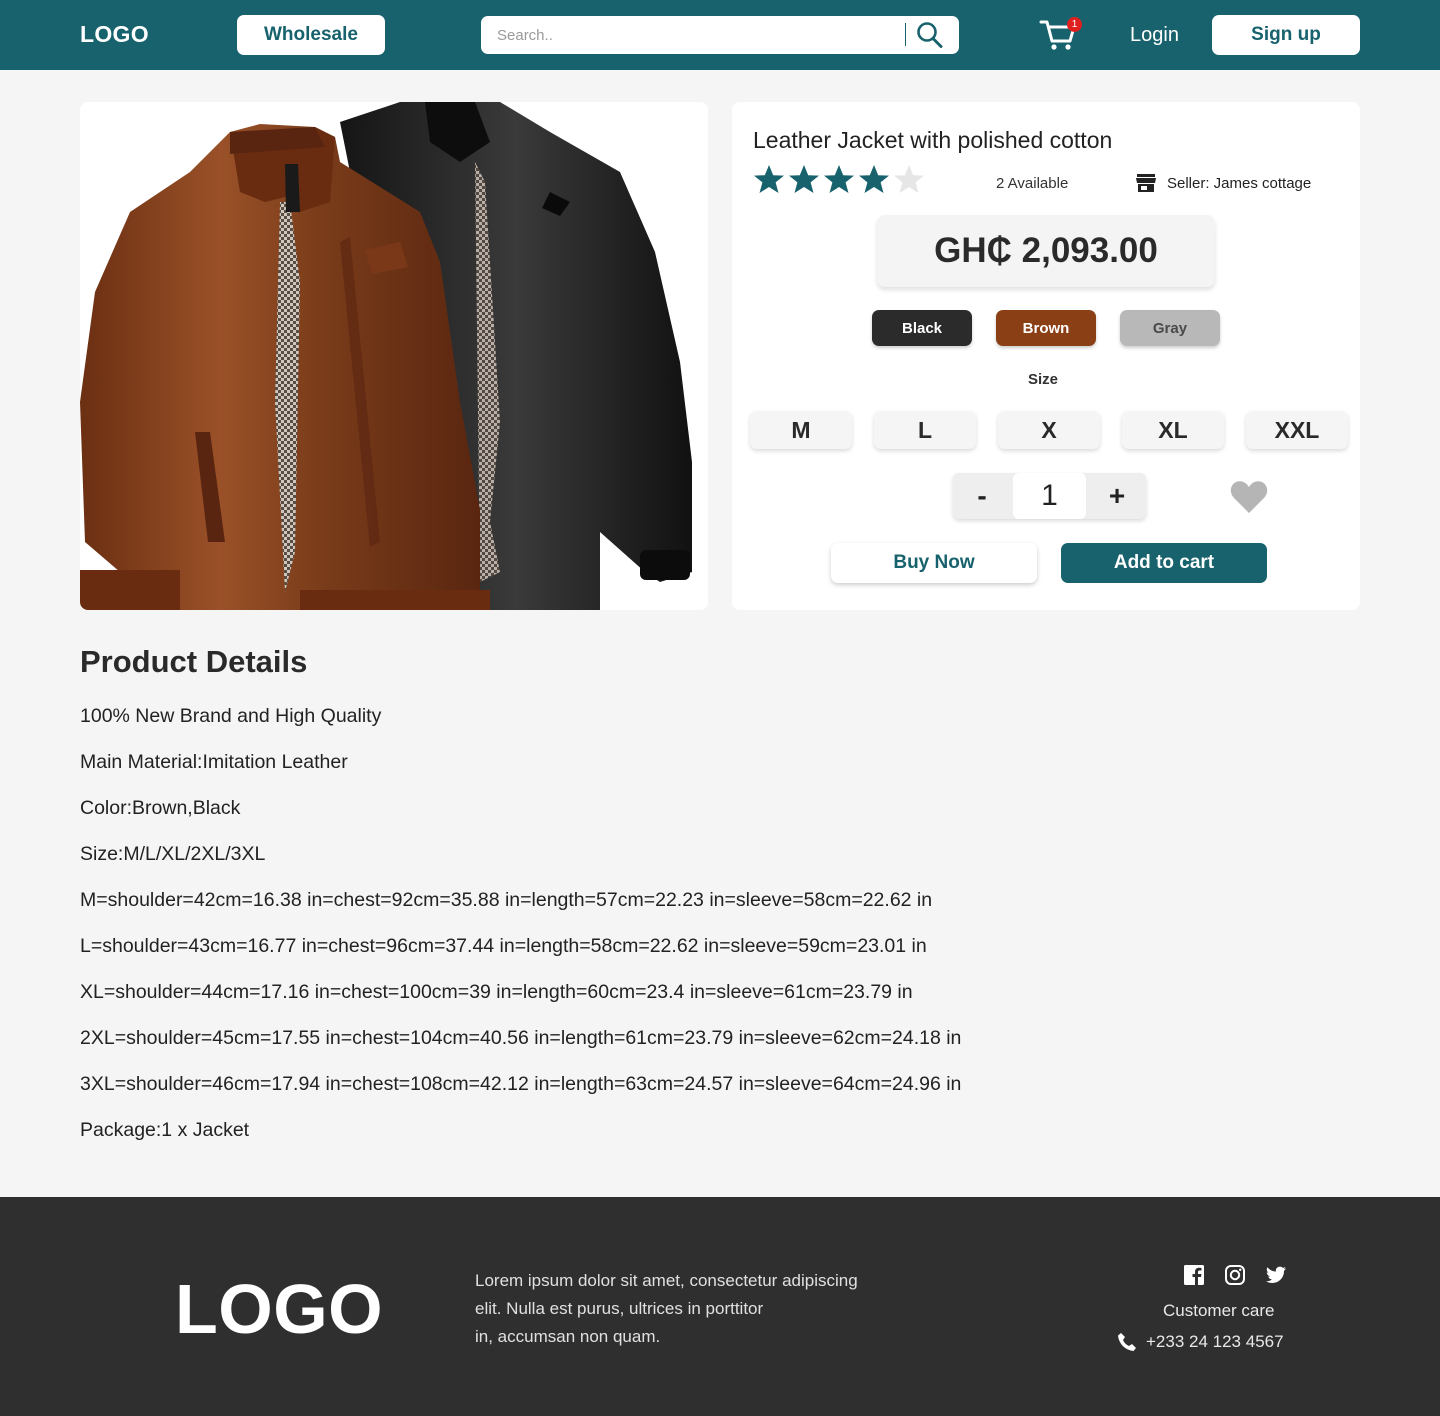 This screenshot has height=1416, width=1440. Describe the element at coordinates (801, 430) in the screenshot. I see `size-option-m: M` at that location.